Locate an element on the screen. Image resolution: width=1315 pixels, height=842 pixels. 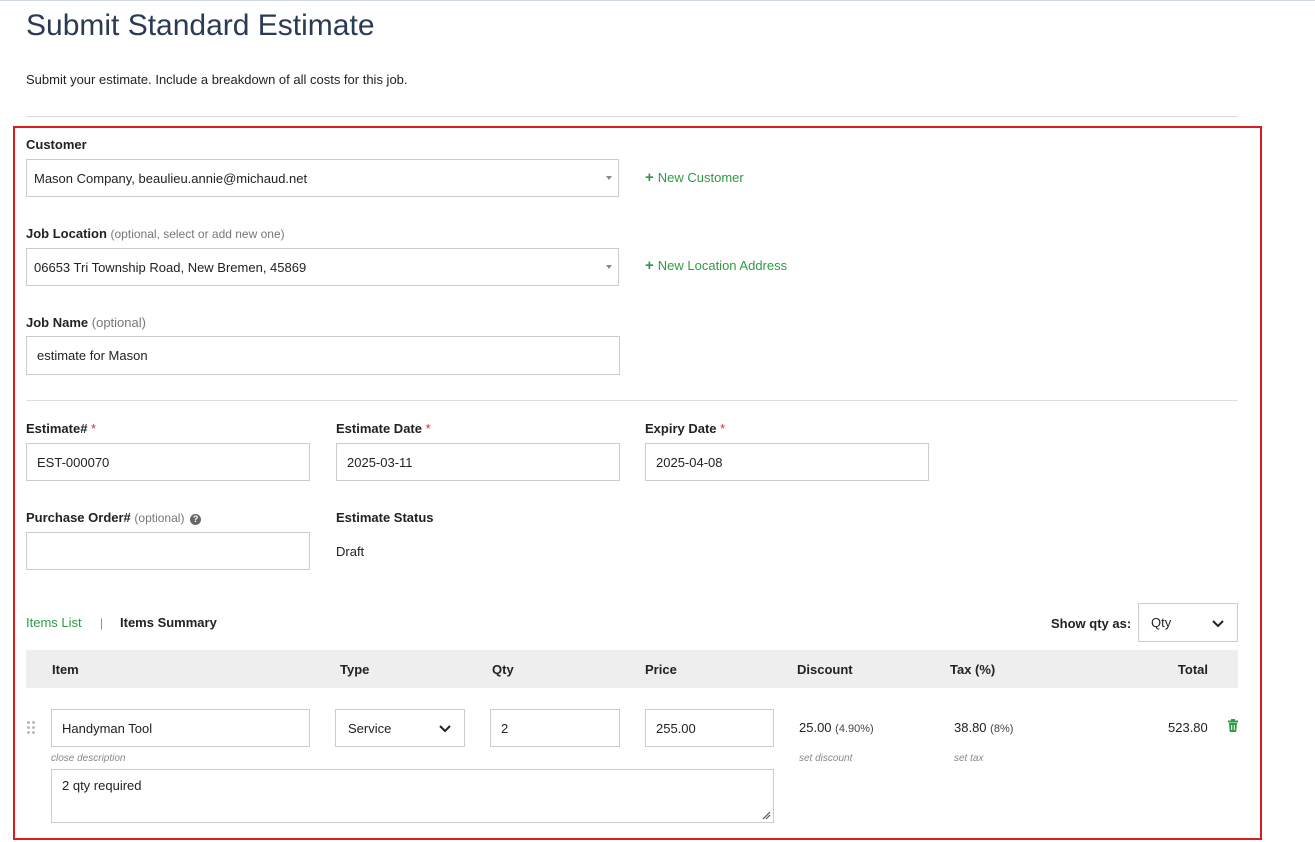
page-title: Submit Standard Estimate is located at coordinates (200, 25).